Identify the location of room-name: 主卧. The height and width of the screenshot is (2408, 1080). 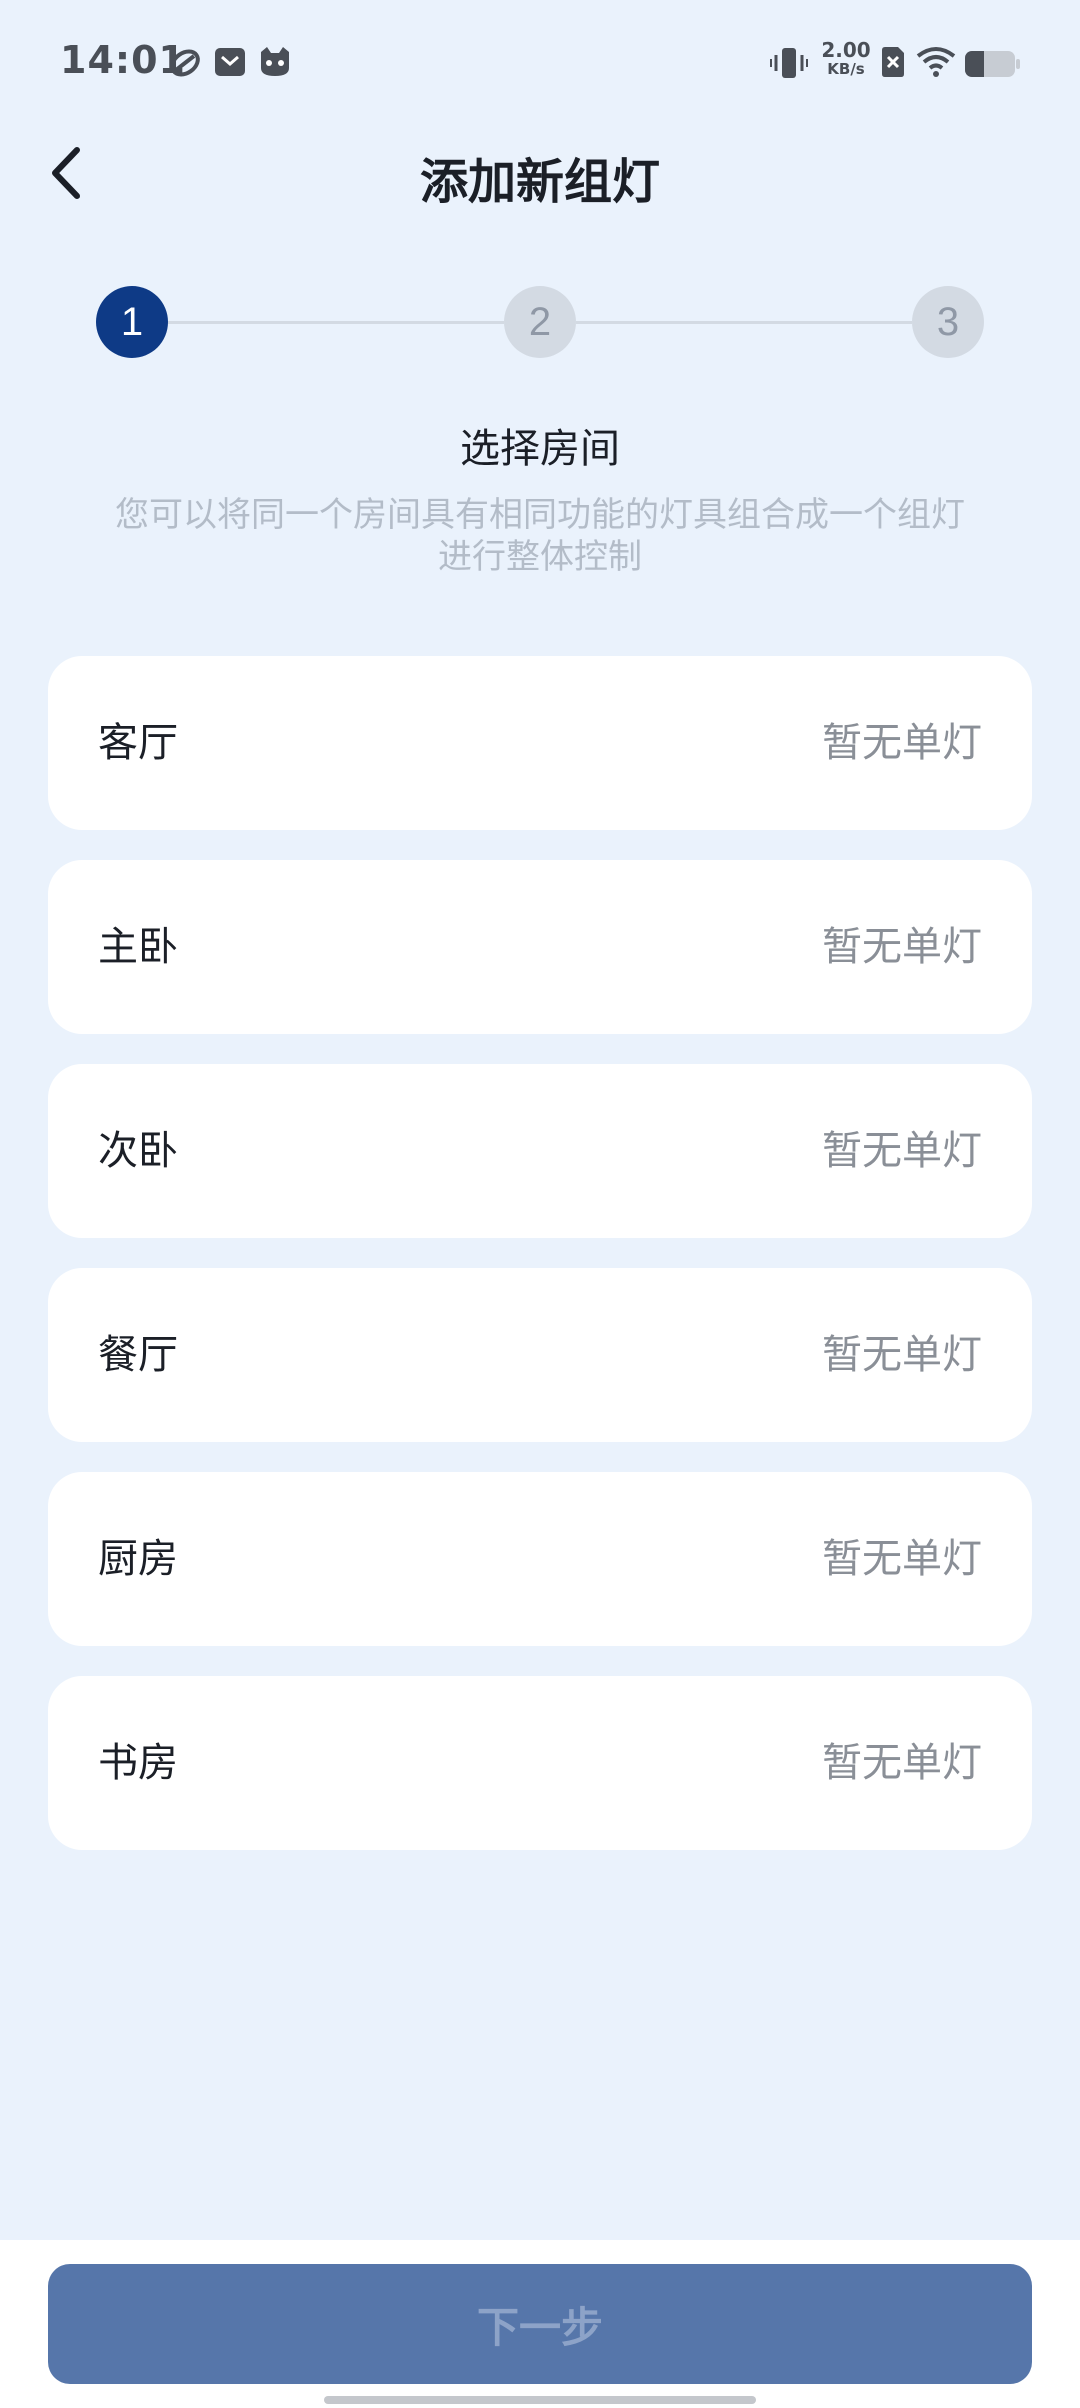
(138, 947).